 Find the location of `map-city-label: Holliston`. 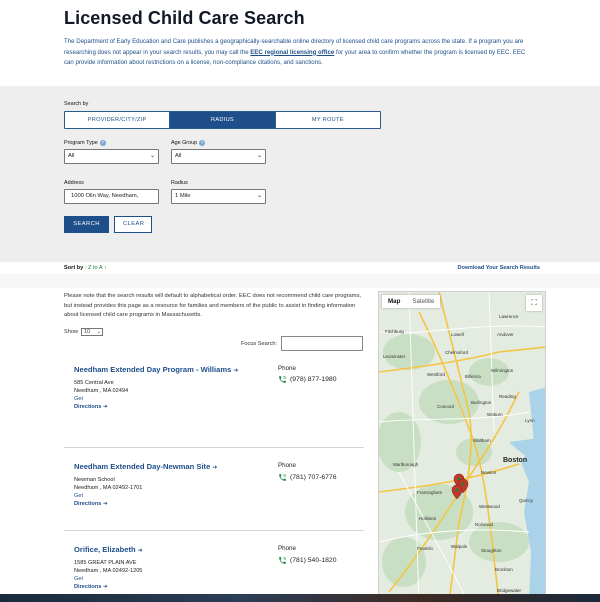

map-city-label: Holliston is located at coordinates (428, 518).